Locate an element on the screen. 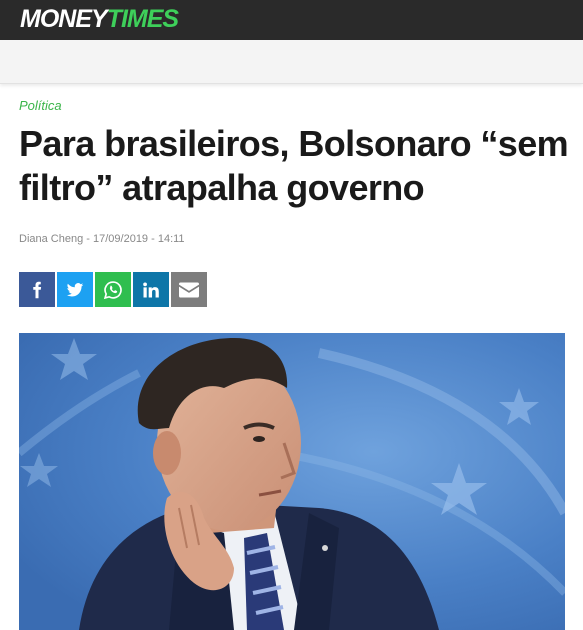 The width and height of the screenshot is (583, 630). share-twitter-button is located at coordinates (75, 289).